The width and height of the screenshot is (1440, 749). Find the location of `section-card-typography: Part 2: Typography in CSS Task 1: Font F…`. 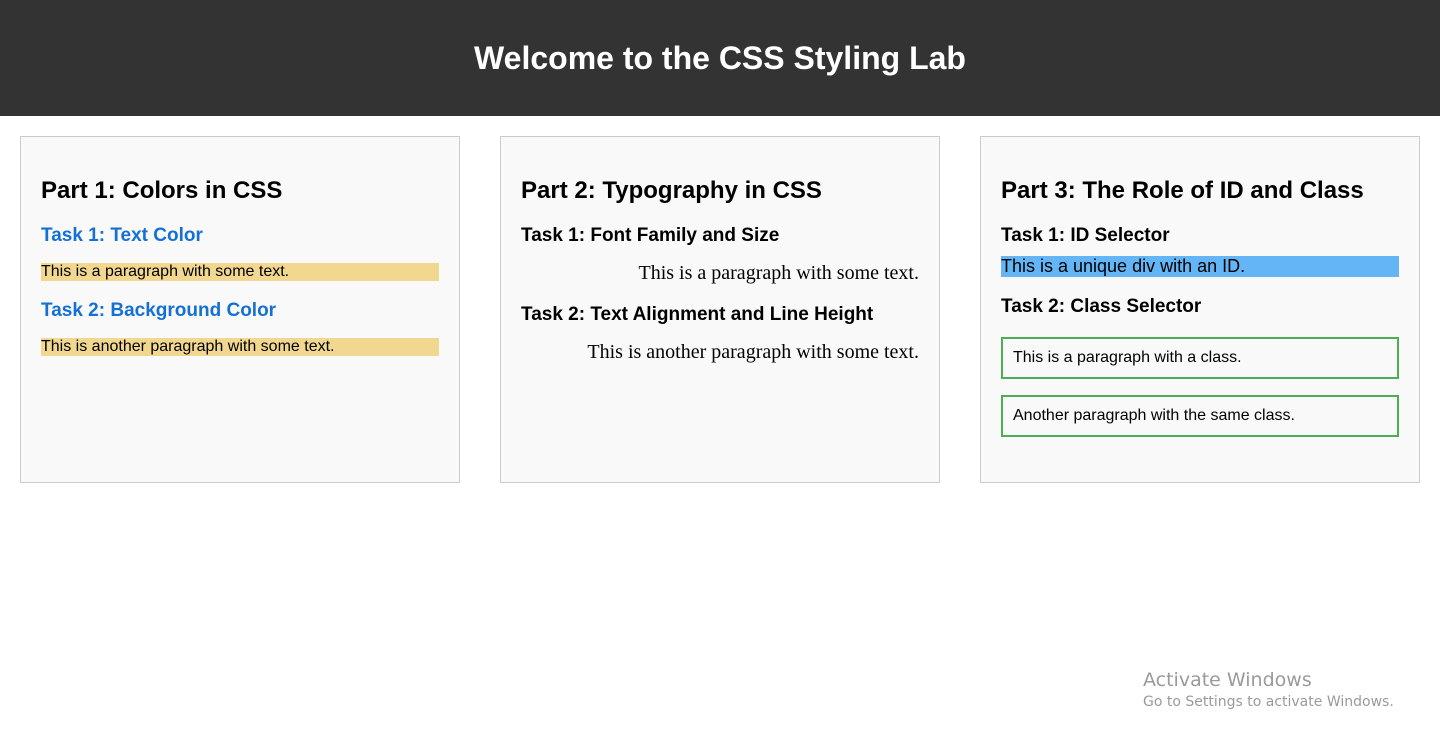

section-card-typography: Part 2: Typography in CSS Task 1: Font F… is located at coordinates (720, 309).